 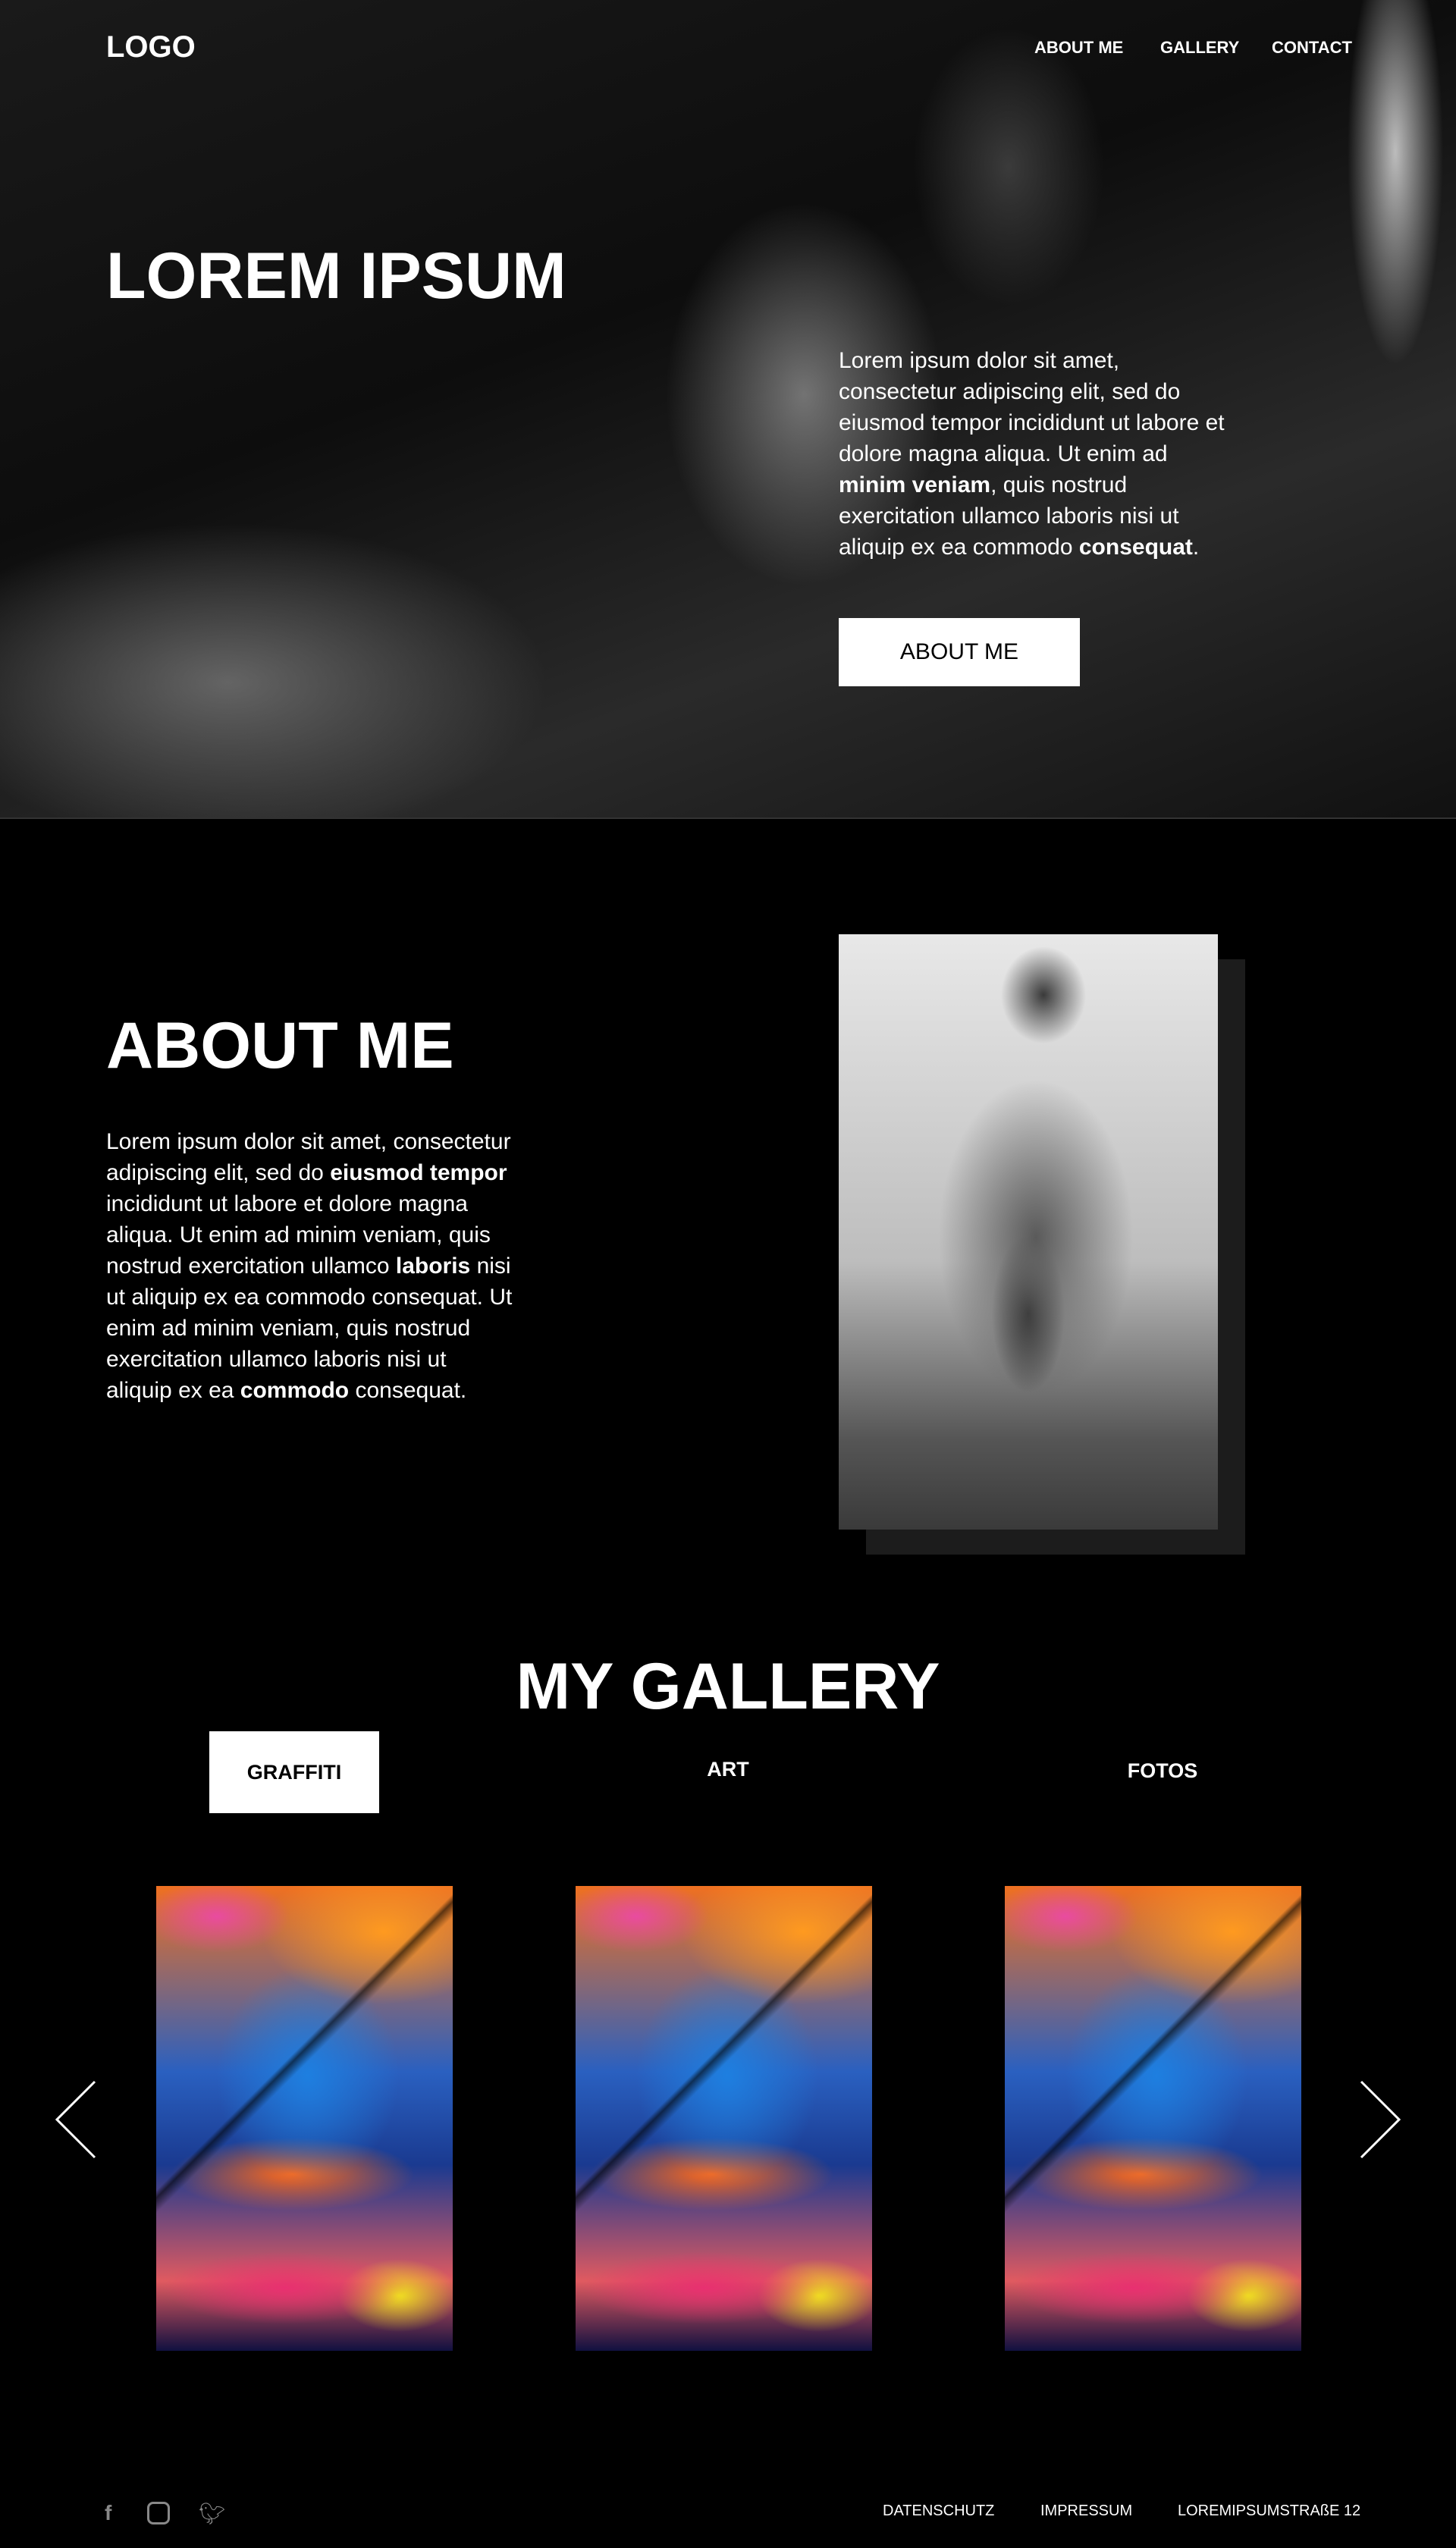 I want to click on tab-graffiti: GRAFFITI, so click(x=294, y=1772).